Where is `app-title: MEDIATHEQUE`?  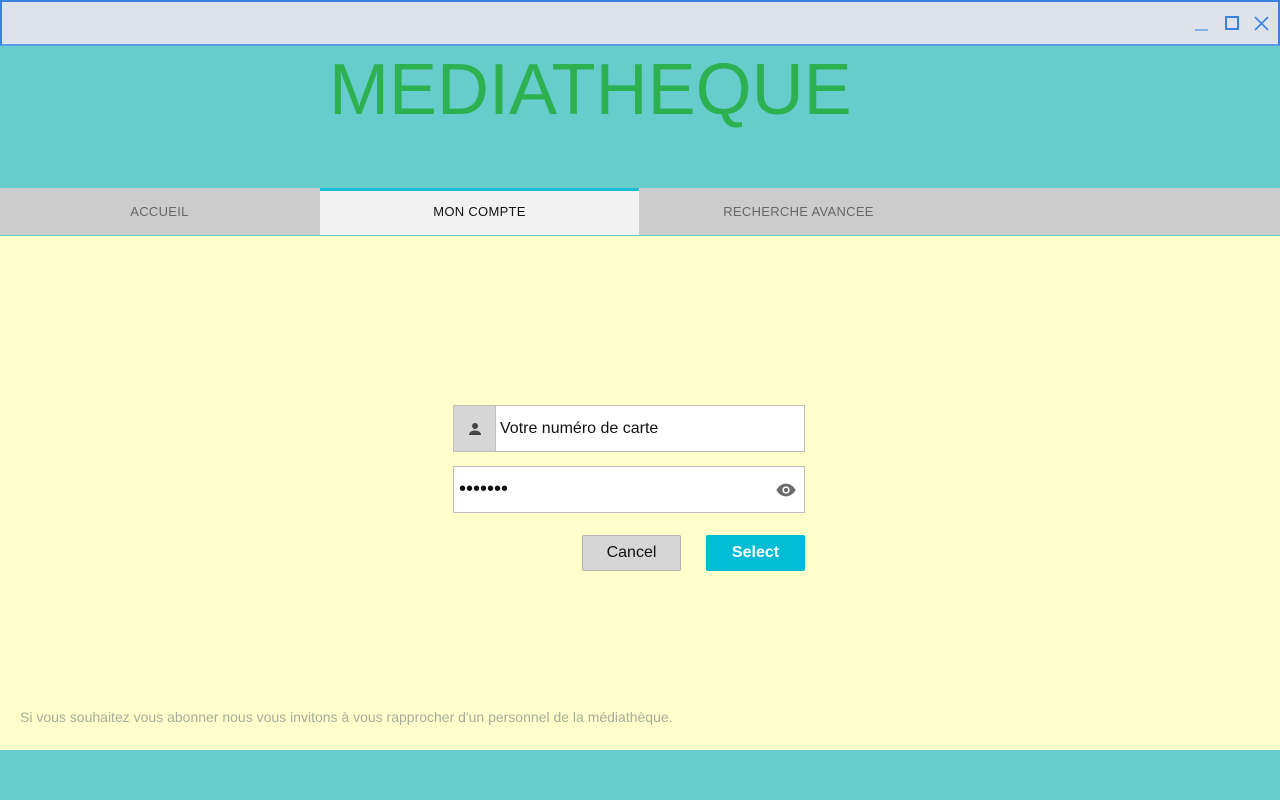 app-title: MEDIATHEQUE is located at coordinates (590, 90).